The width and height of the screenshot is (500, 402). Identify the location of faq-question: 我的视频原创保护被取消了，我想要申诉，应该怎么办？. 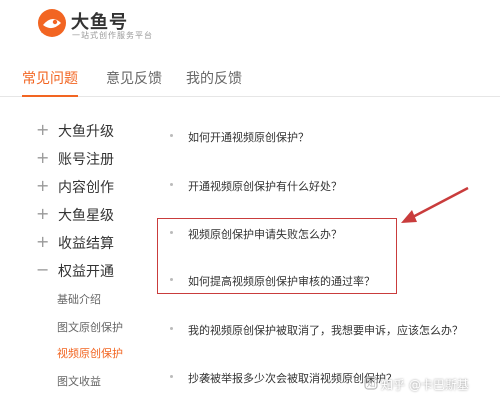
(325, 330).